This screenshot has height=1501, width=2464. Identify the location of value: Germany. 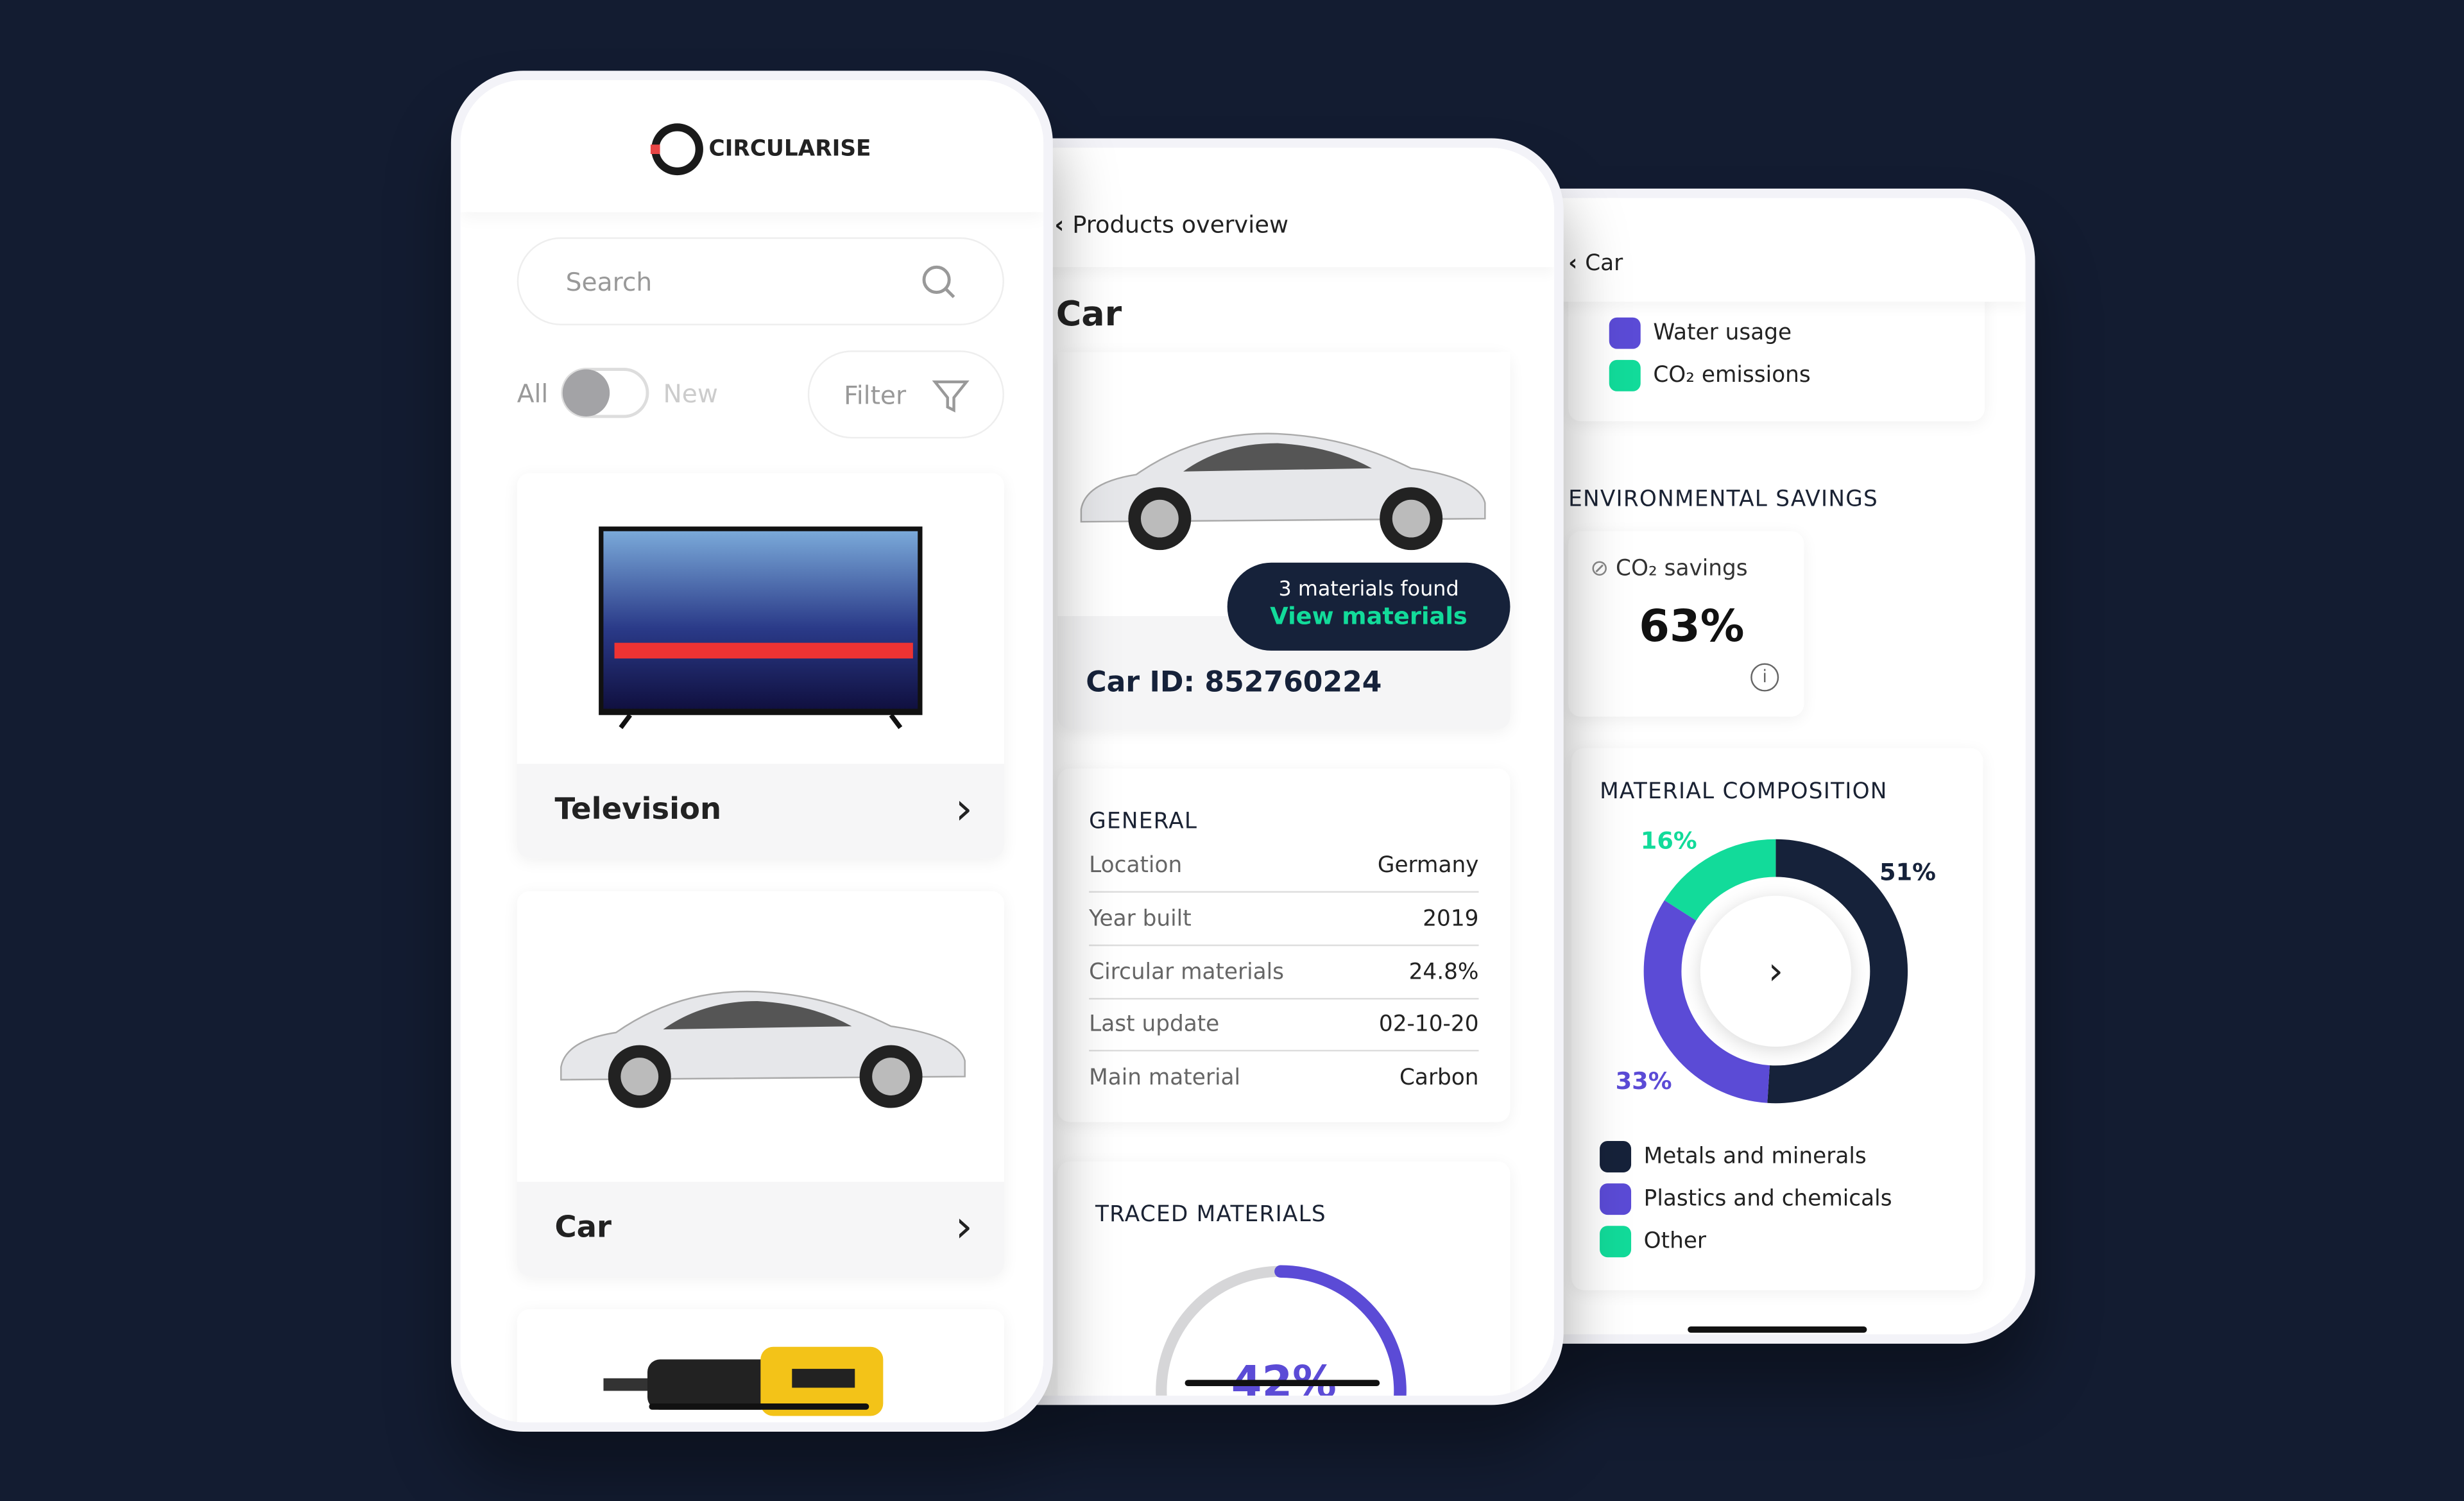
(1428, 866).